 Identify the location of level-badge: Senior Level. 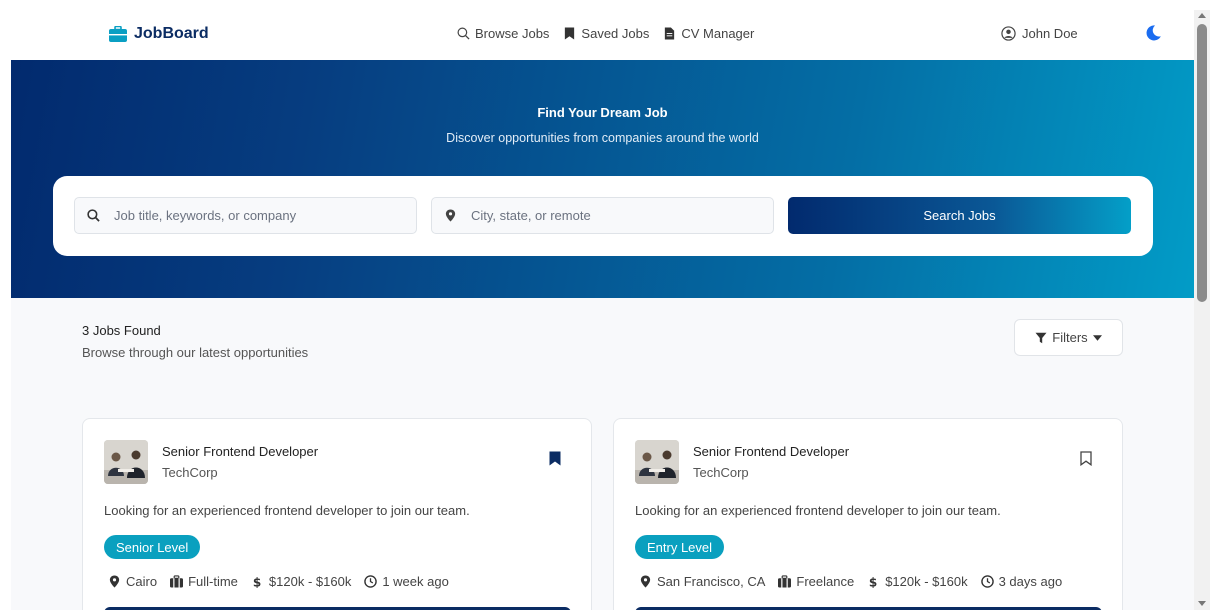
(152, 547).